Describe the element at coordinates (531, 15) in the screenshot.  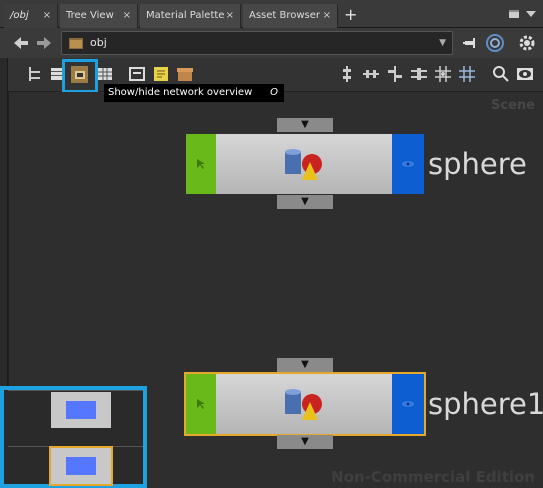
I see `pane-menu-arrow-icon` at that location.